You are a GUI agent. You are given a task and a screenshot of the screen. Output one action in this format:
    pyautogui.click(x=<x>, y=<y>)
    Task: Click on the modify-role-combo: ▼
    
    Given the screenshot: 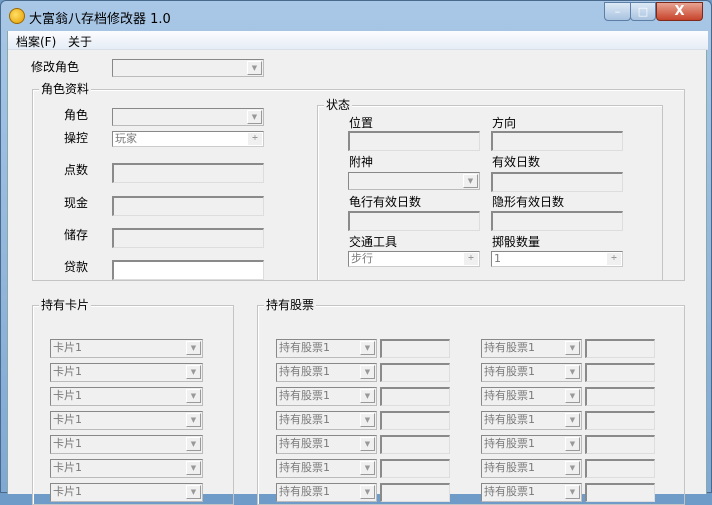 What is the action you would take?
    pyautogui.click(x=188, y=68)
    